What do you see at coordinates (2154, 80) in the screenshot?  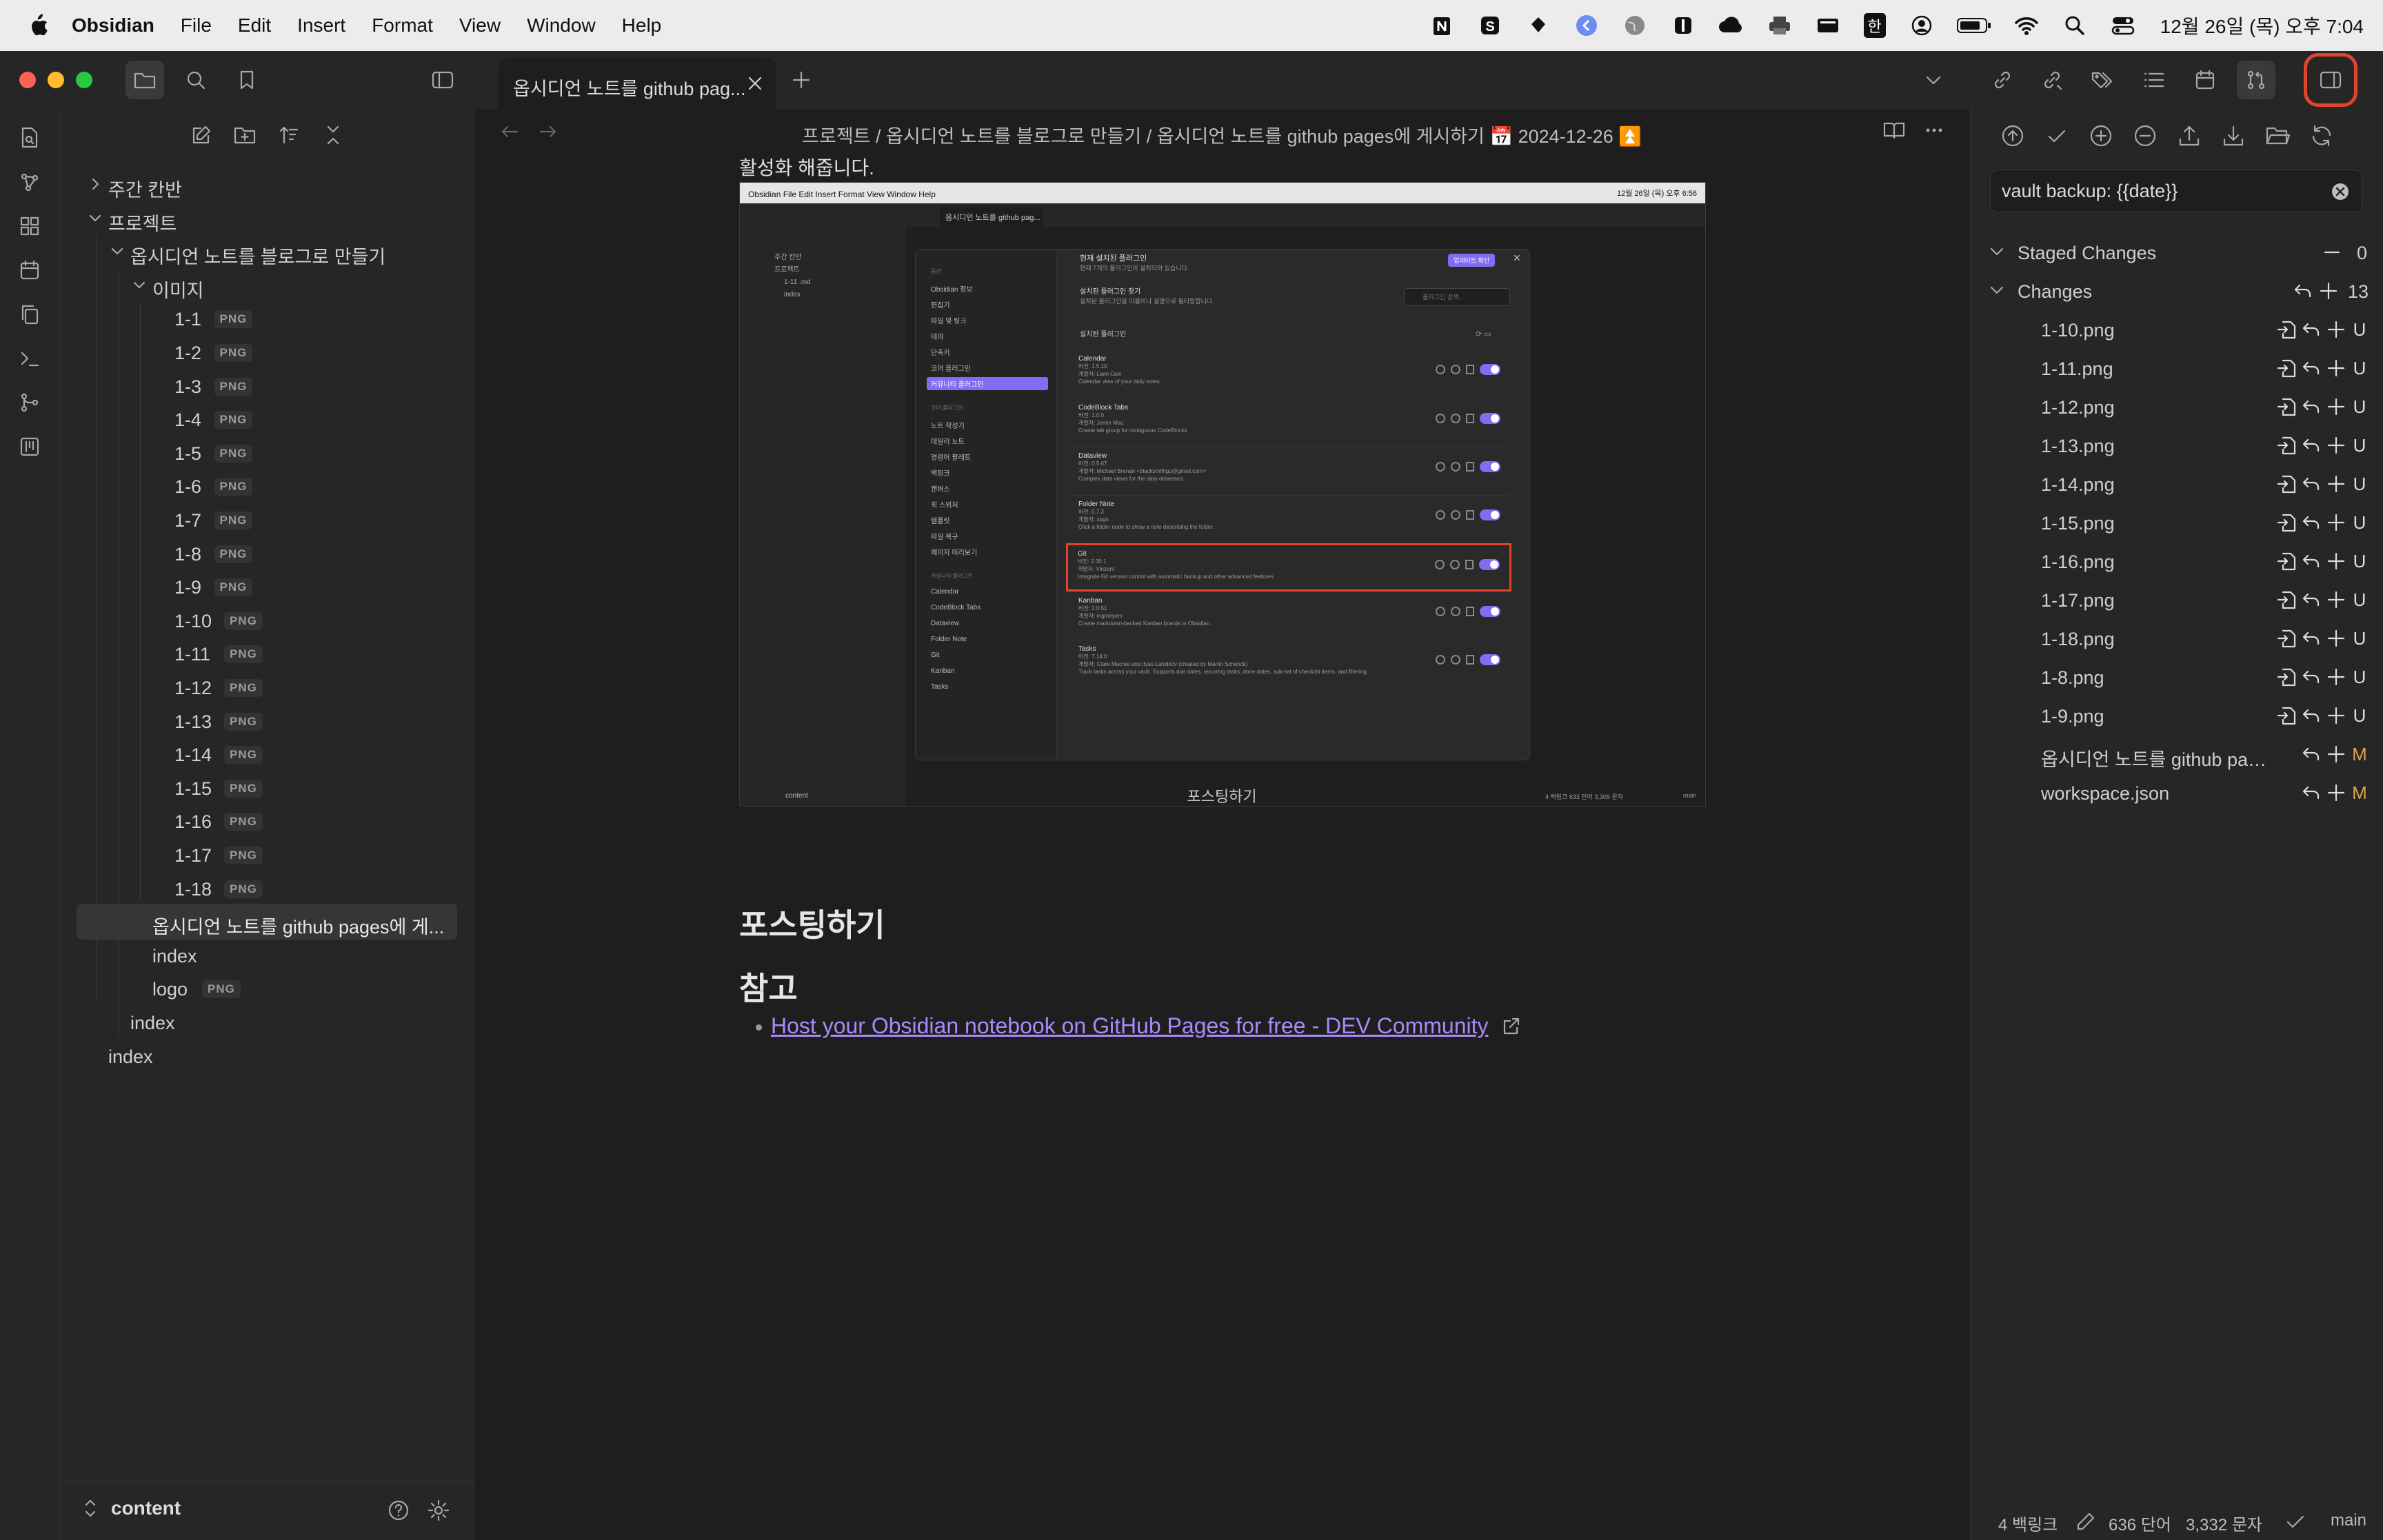 I see `outline-view-button` at bounding box center [2154, 80].